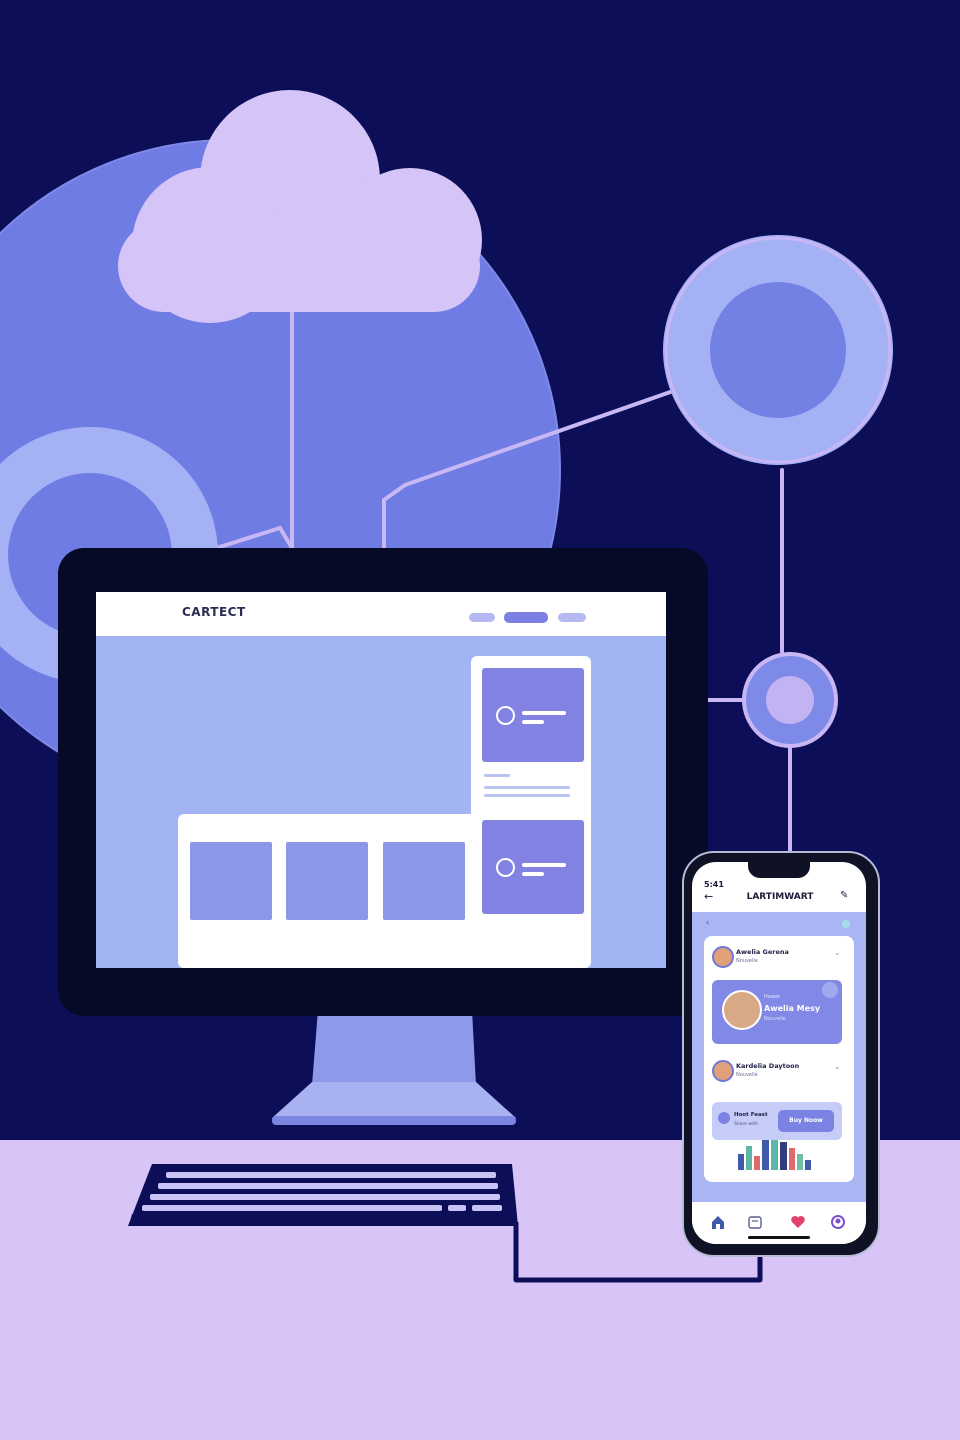 Image resolution: width=960 pixels, height=1440 pixels. I want to click on keyboard, so click(323, 1195).